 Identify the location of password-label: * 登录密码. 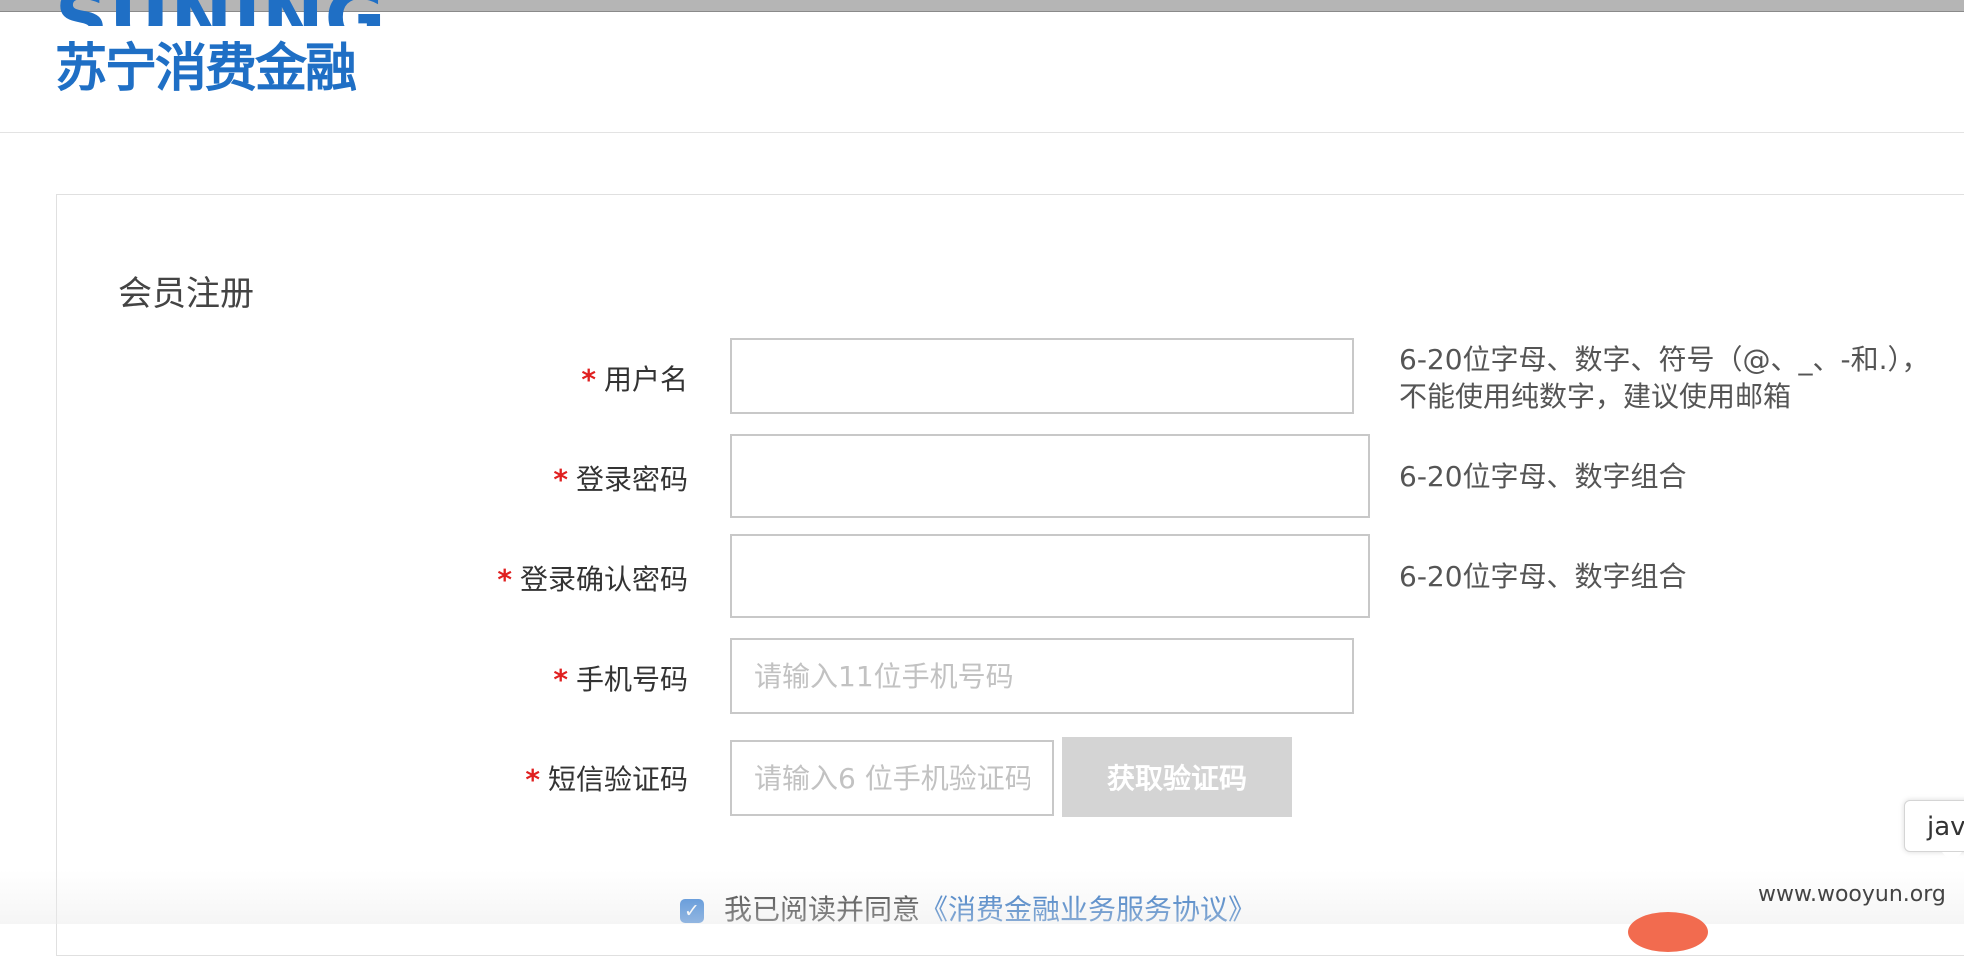
(620, 478).